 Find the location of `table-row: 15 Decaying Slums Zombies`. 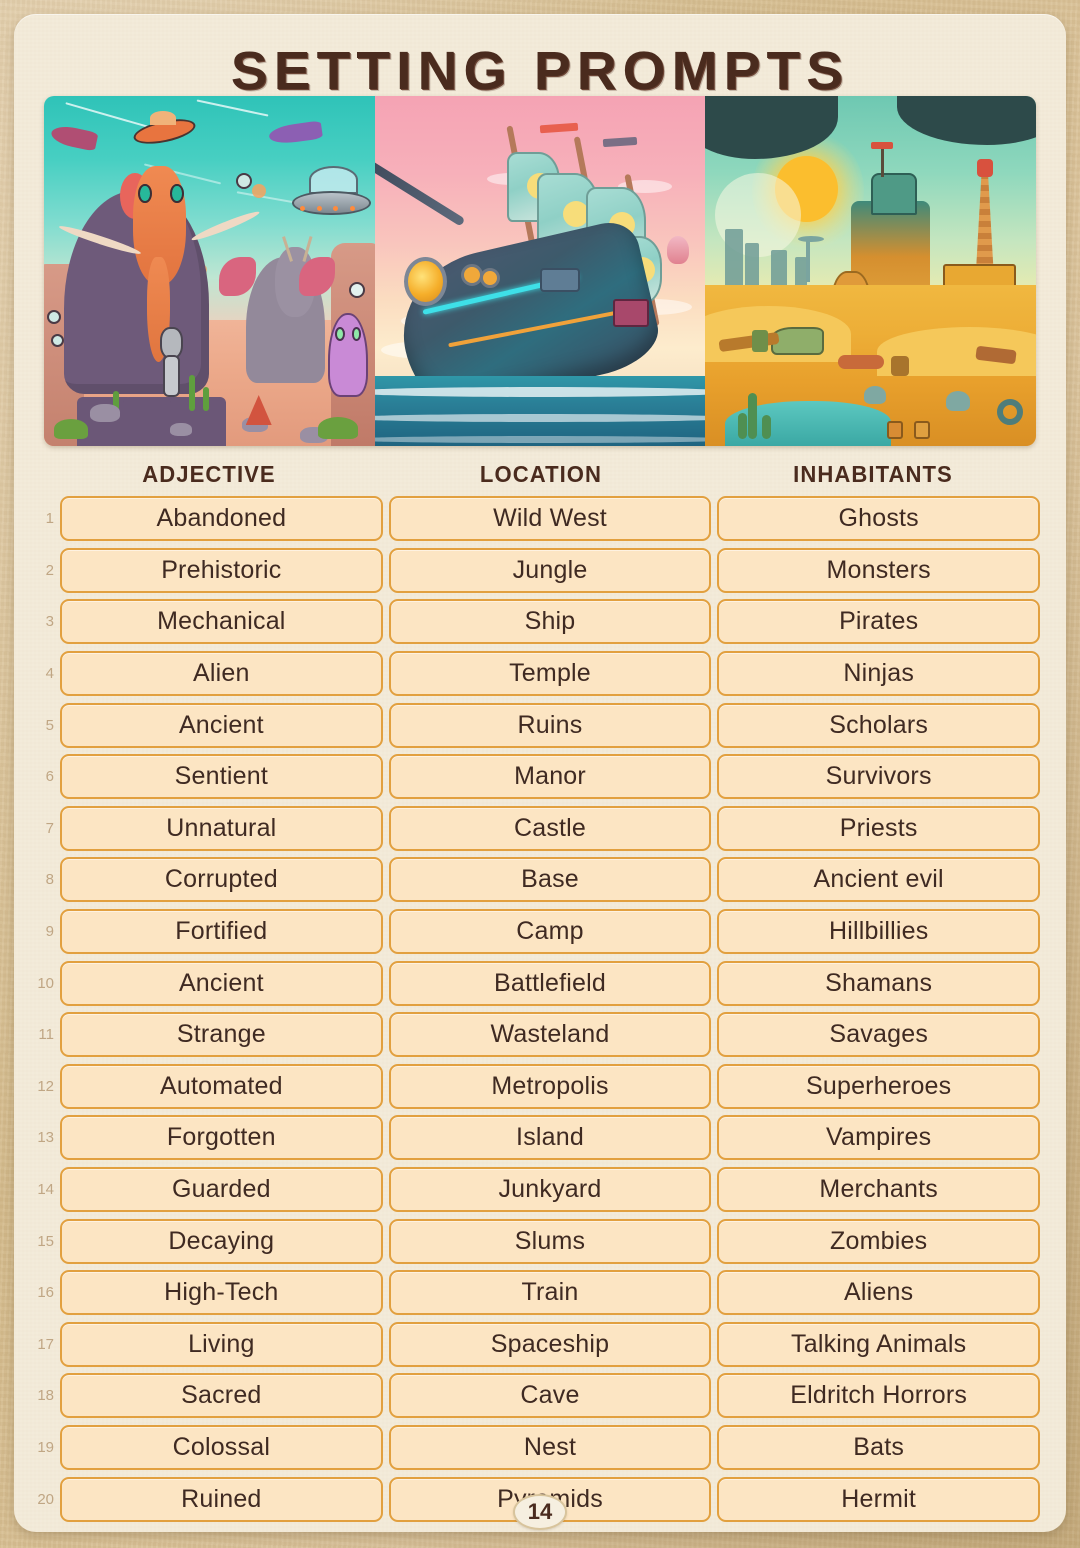

table-row: 15 Decaying Slums Zombies is located at coordinates (536, 1241).